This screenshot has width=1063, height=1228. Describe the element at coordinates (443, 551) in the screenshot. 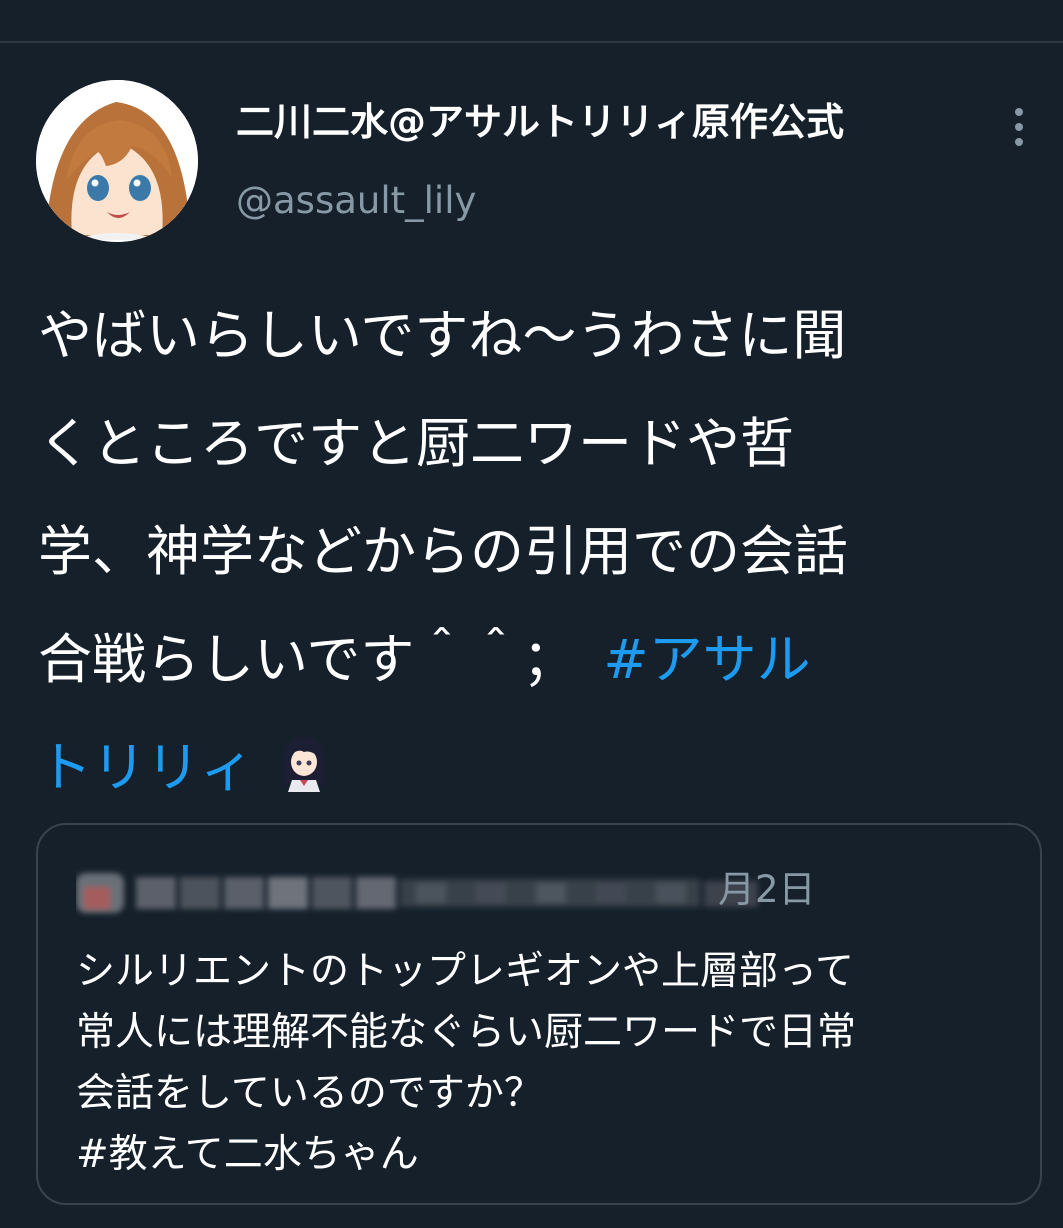

I see `tweet-text-line: 学、神学などからの引用での会話` at that location.